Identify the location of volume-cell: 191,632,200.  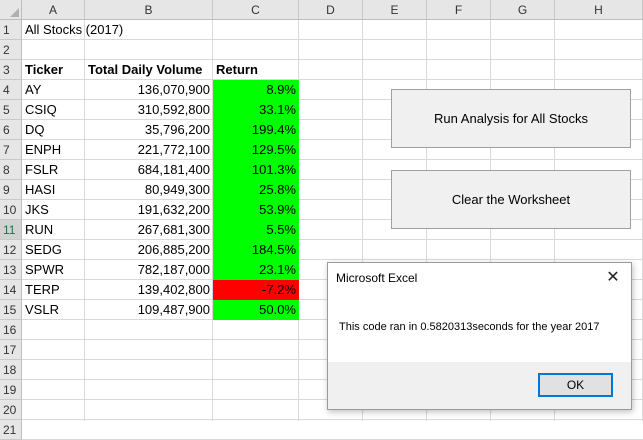
(149, 210).